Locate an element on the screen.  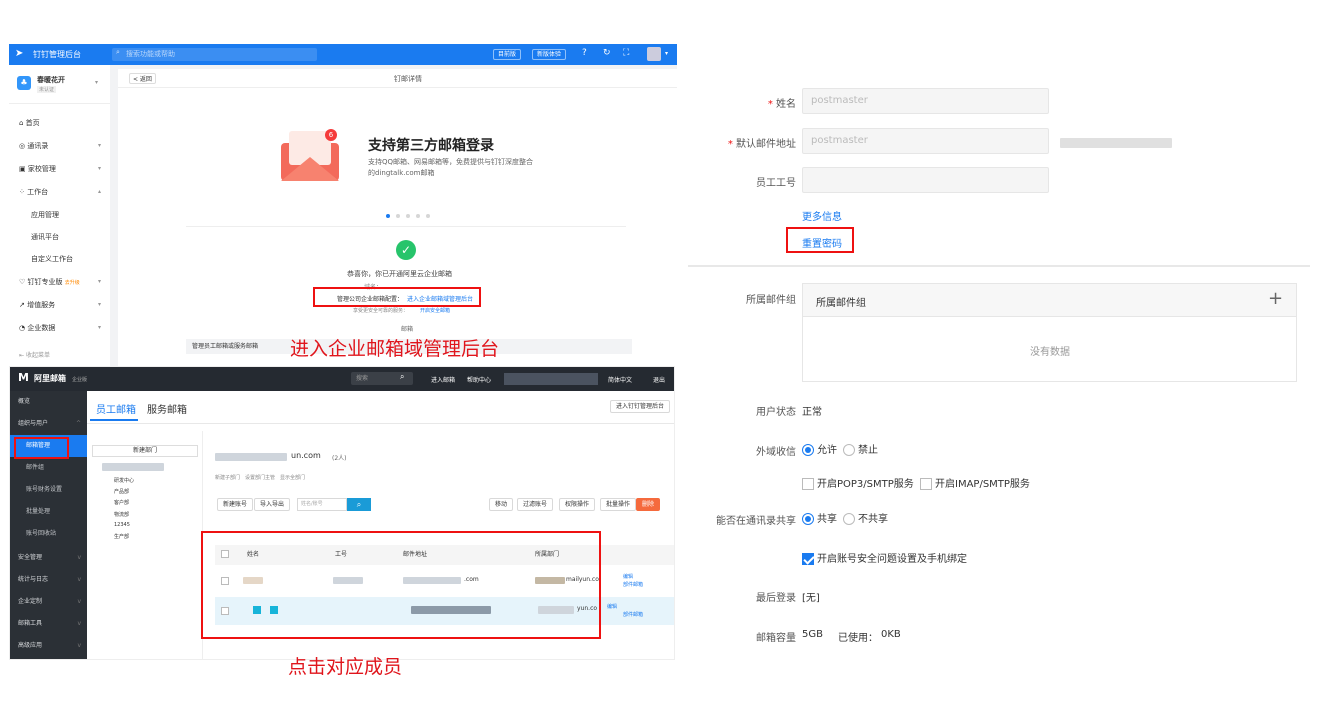
more-info-link: 更多信息 is located at coordinates (822, 215).